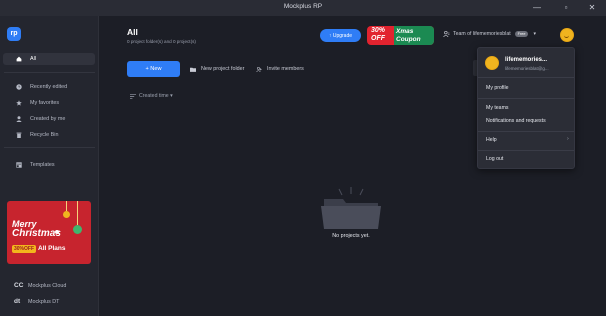  Describe the element at coordinates (156, 96) in the screenshot. I see `sort-label: Created time ▾` at that location.